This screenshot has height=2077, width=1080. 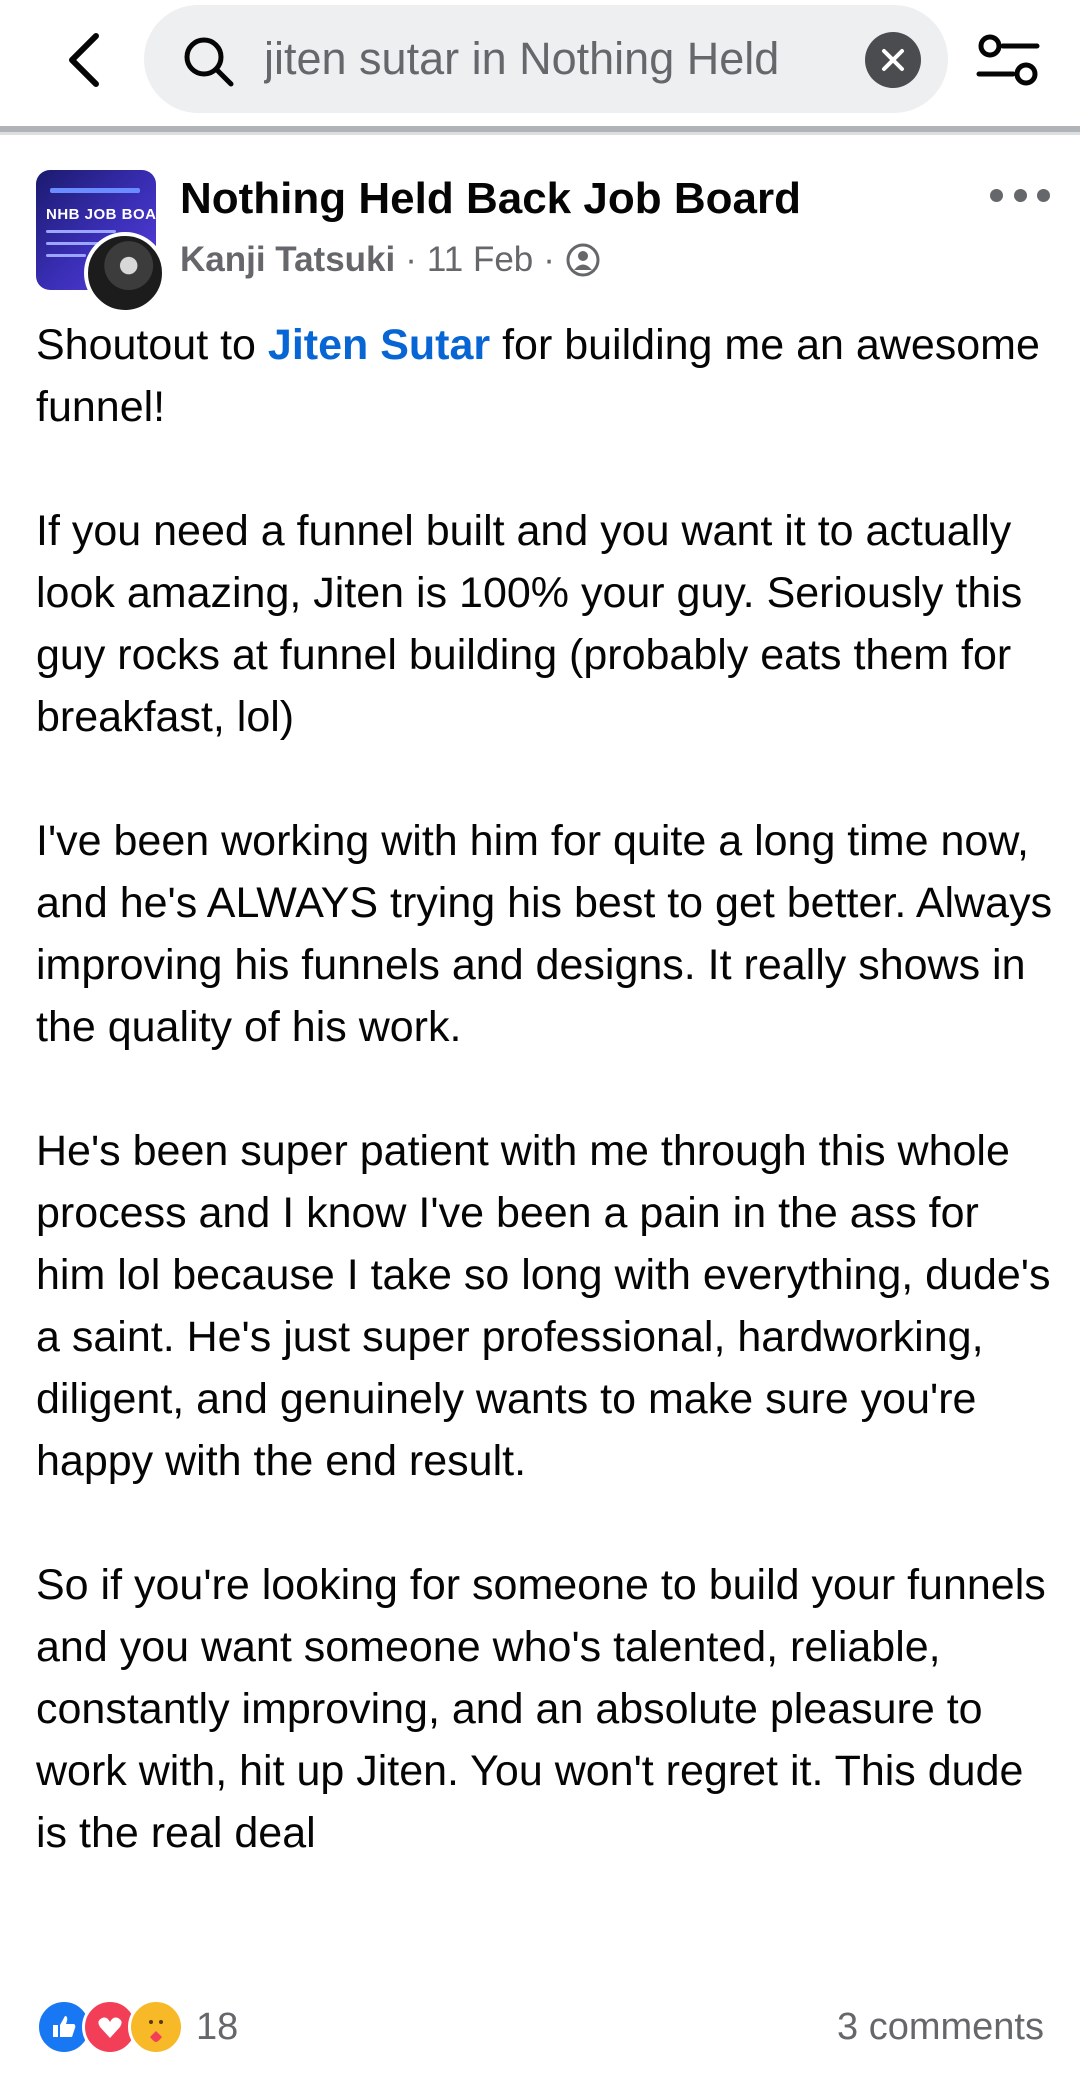 I want to click on group-name-link: Nothing Held Back Job Board, so click(x=490, y=199).